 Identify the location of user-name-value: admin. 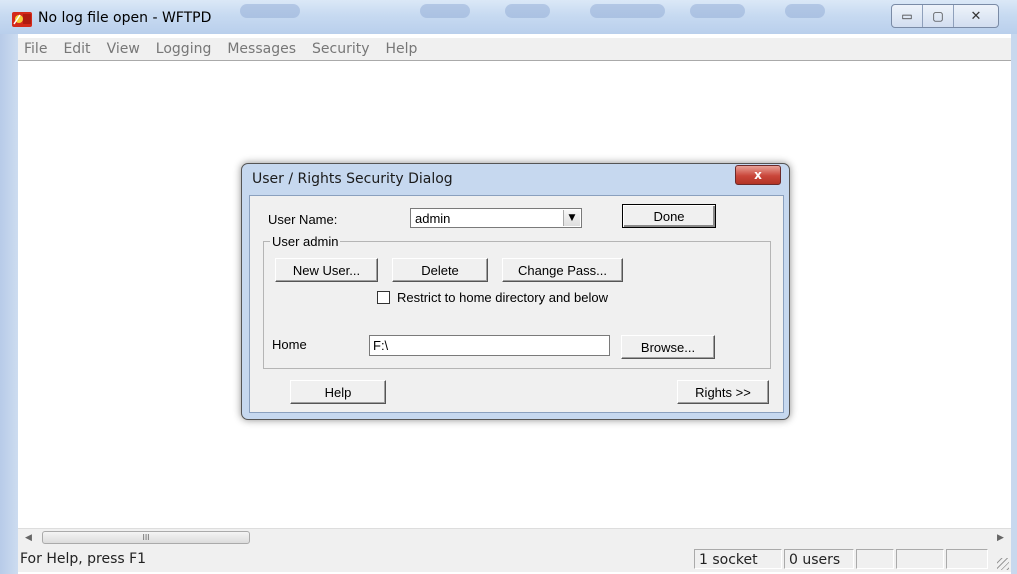
(433, 218).